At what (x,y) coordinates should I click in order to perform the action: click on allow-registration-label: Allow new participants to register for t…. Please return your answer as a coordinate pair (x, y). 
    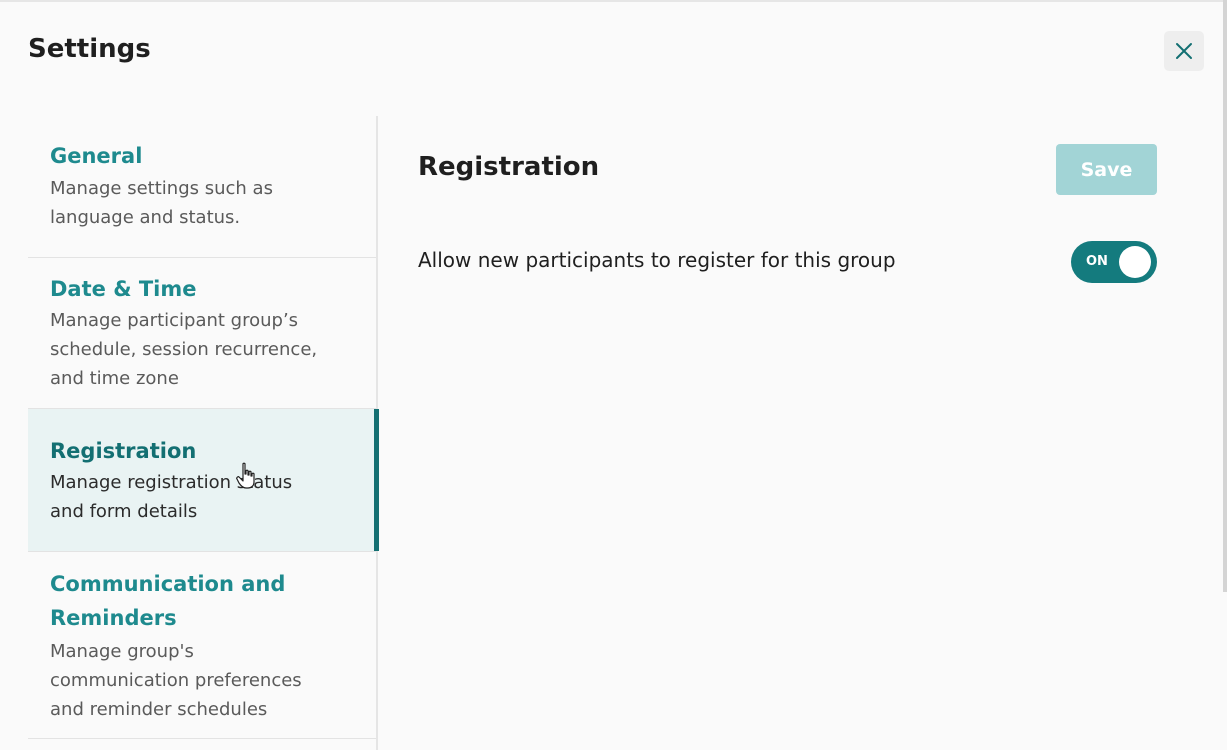
    Looking at the image, I should click on (657, 260).